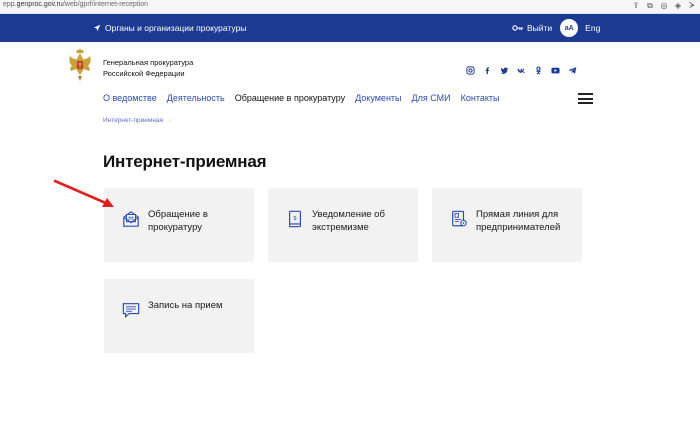 This screenshot has width=700, height=436. Describe the element at coordinates (348, 221) in the screenshot. I see `card-label: Уведомление об экстремизме` at that location.